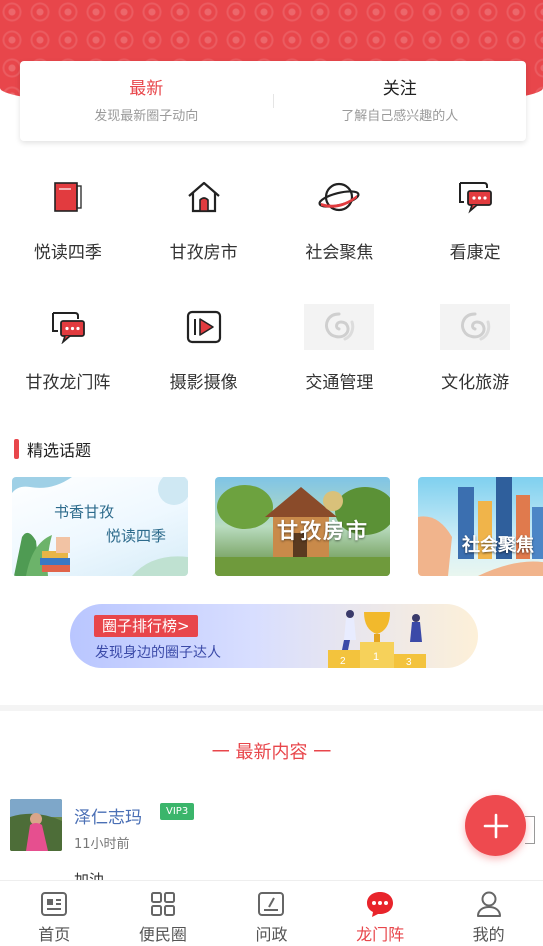 This screenshot has width=543, height=946. I want to click on topic-card-housing: 甘孜房市, so click(302, 526).